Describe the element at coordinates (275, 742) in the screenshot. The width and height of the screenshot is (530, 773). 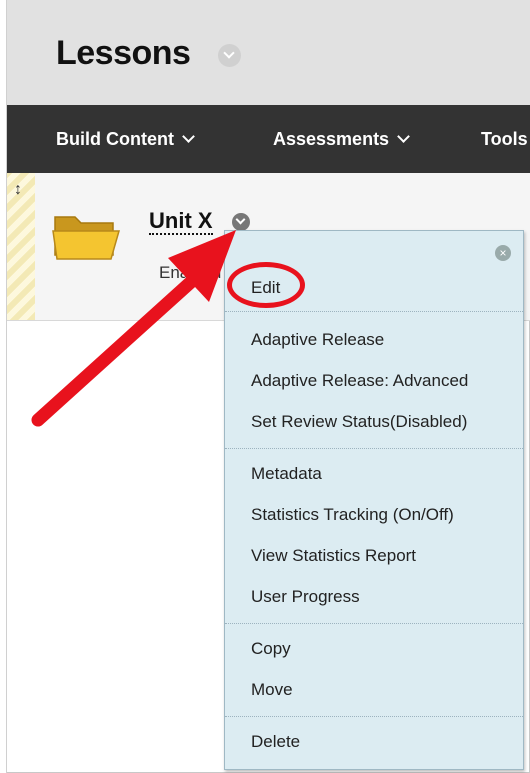
I see `menu-item-delete: Delete` at that location.